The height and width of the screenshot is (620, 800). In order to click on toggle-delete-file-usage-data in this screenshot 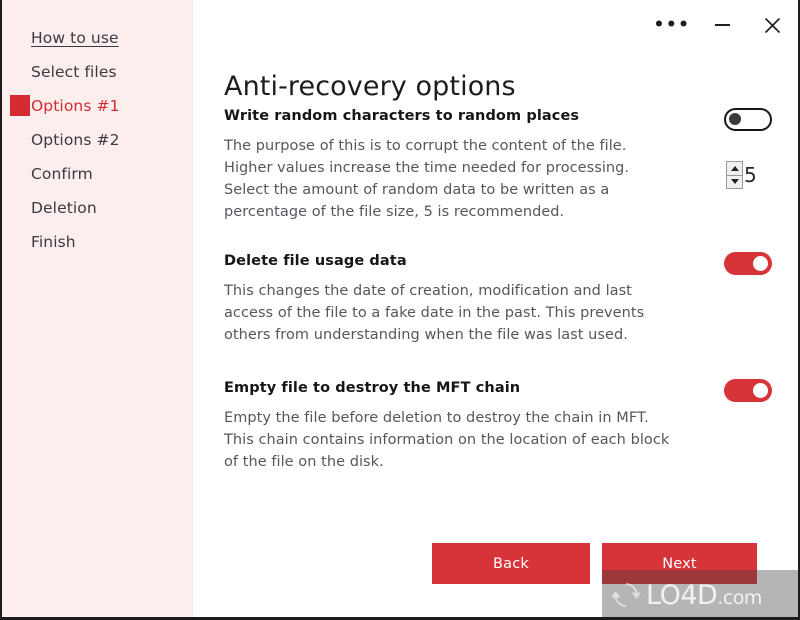, I will do `click(748, 263)`.